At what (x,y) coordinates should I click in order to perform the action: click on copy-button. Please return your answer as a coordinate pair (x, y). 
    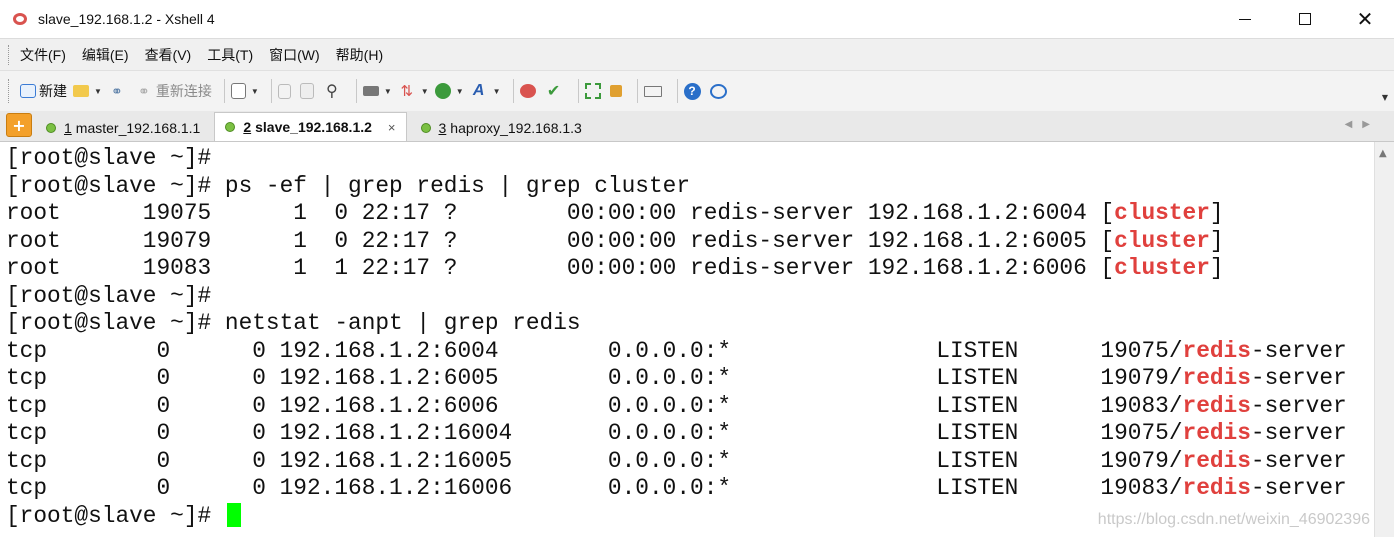
    Looking at the image, I should click on (285, 91).